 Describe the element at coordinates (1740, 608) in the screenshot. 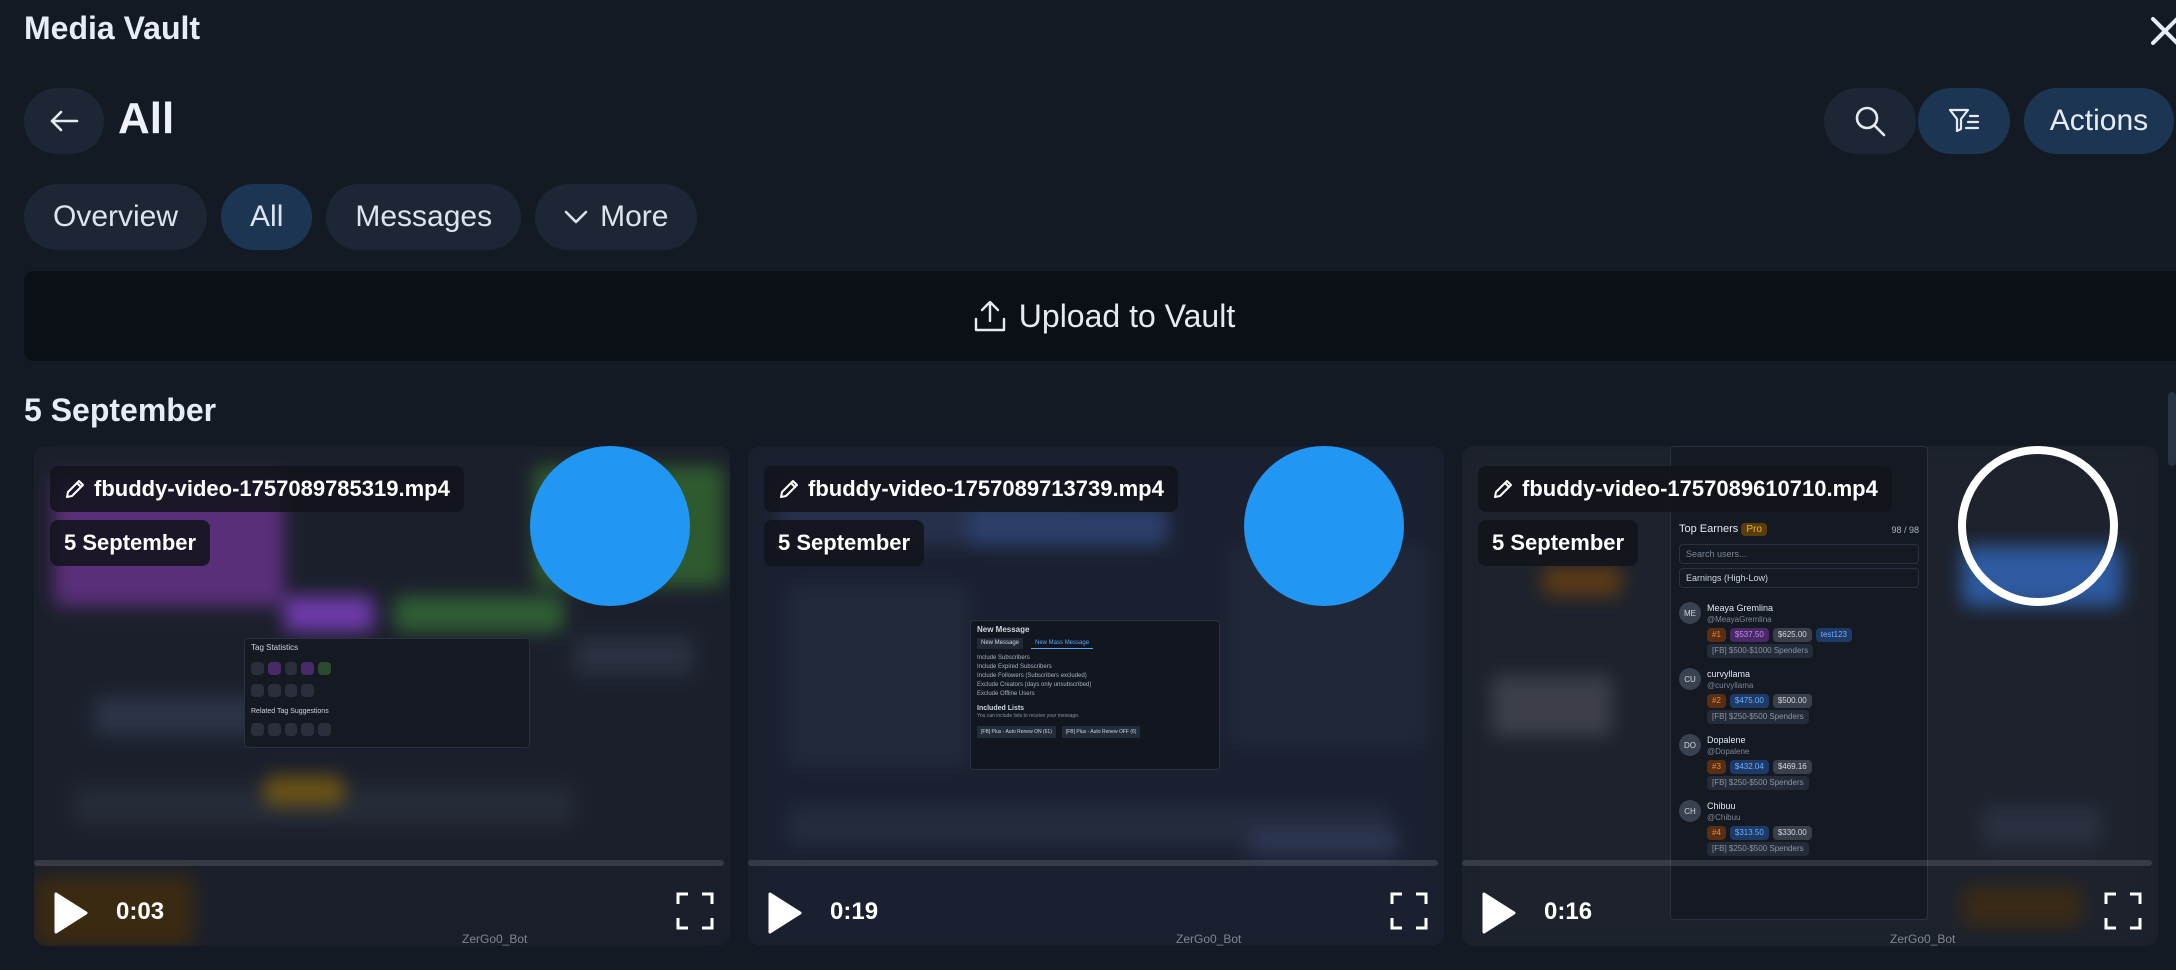

I see `preview-user-name: Meaya Gremlina` at that location.